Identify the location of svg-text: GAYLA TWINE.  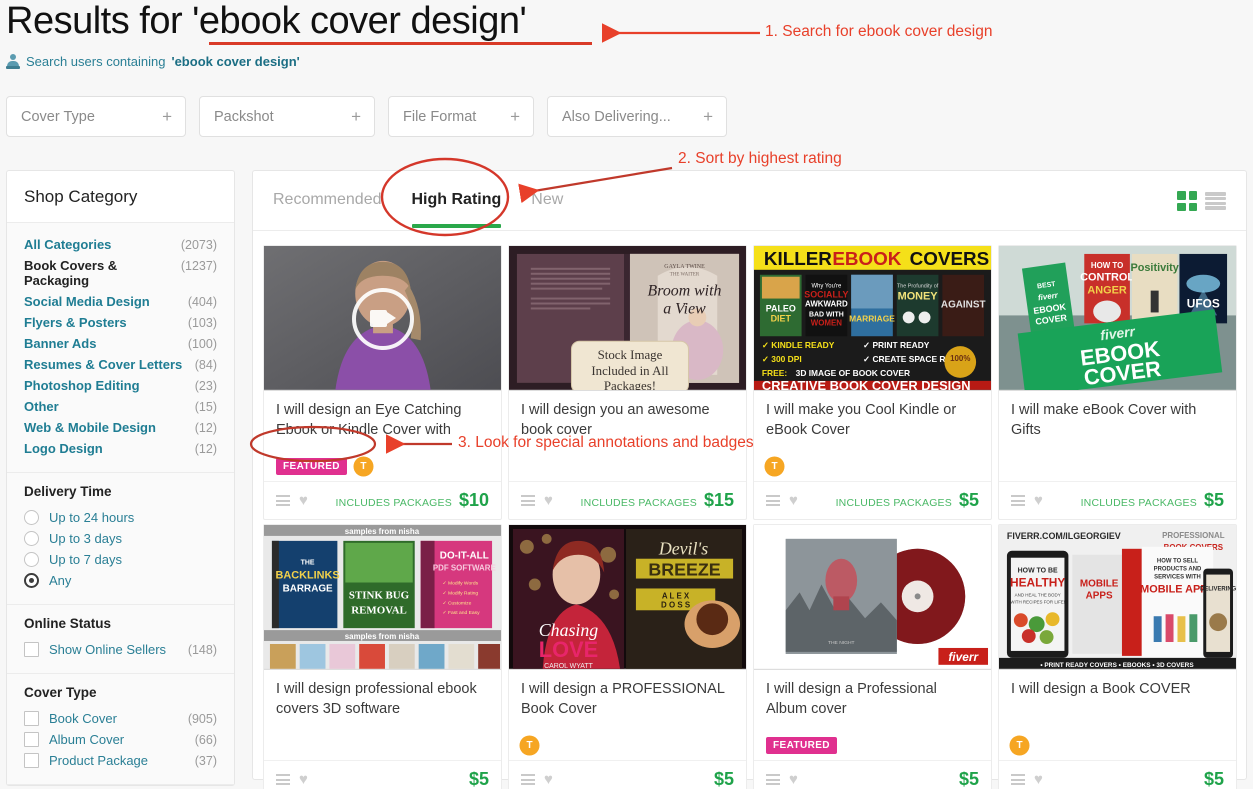
(684, 267).